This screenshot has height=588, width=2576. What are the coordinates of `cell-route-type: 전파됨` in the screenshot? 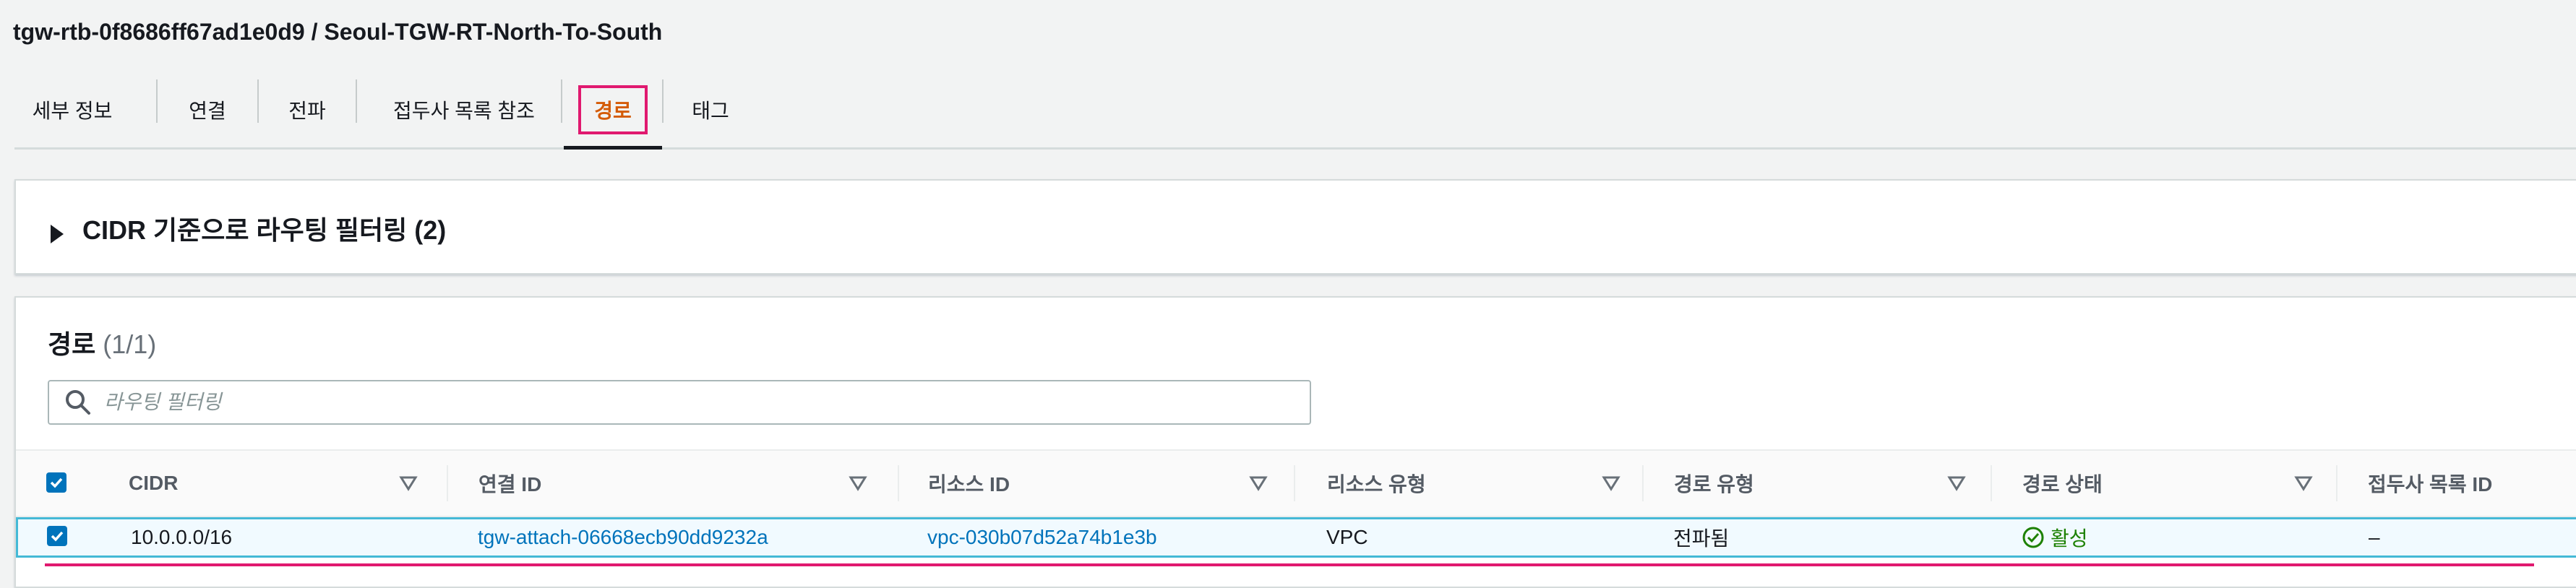 It's located at (1701, 538).